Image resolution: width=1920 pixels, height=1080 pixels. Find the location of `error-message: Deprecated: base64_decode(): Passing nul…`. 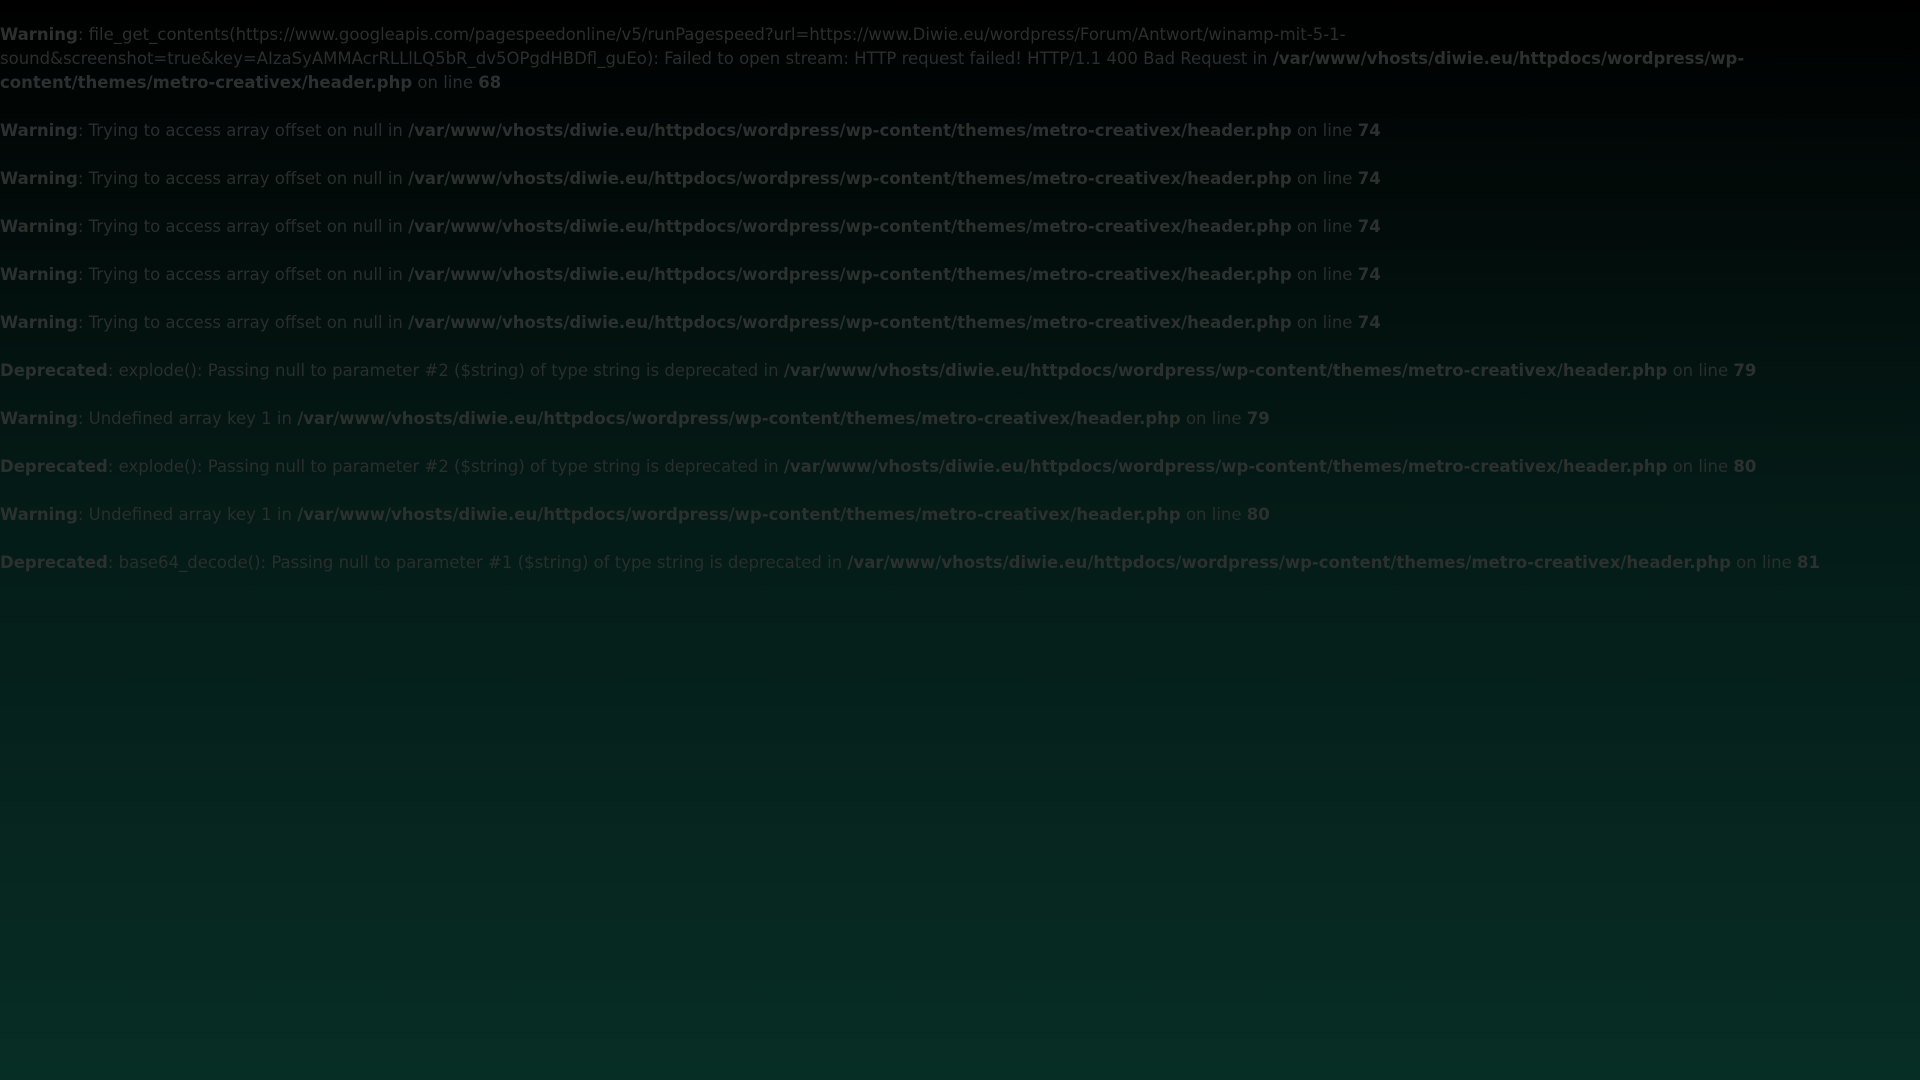

error-message: Deprecated: base64_decode(): Passing nul… is located at coordinates (957, 563).